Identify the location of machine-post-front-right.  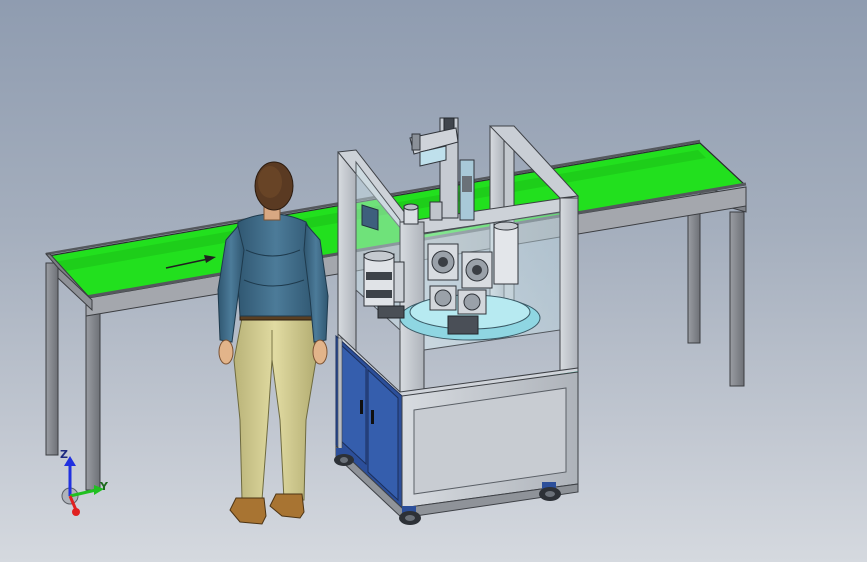
(569, 286).